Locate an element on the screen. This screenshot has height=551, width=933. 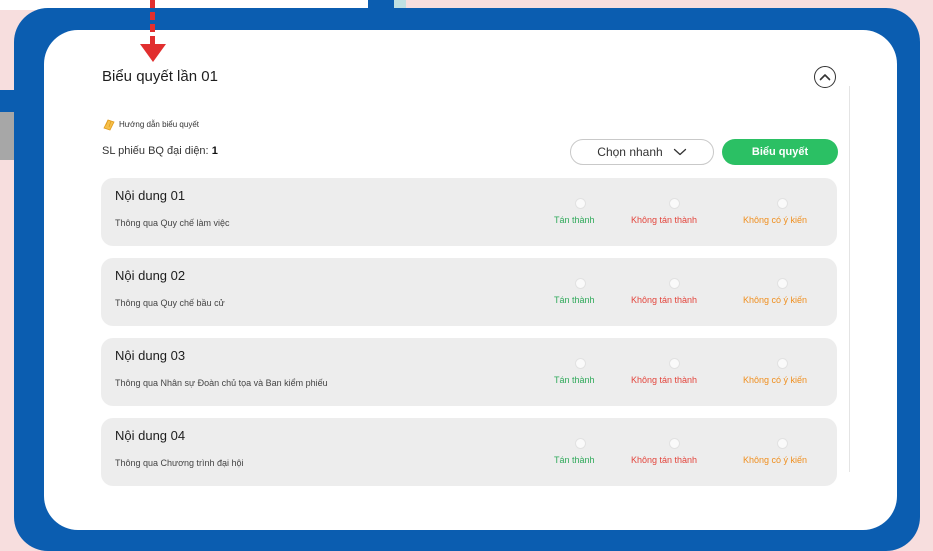
scrollbar-track is located at coordinates (849, 279).